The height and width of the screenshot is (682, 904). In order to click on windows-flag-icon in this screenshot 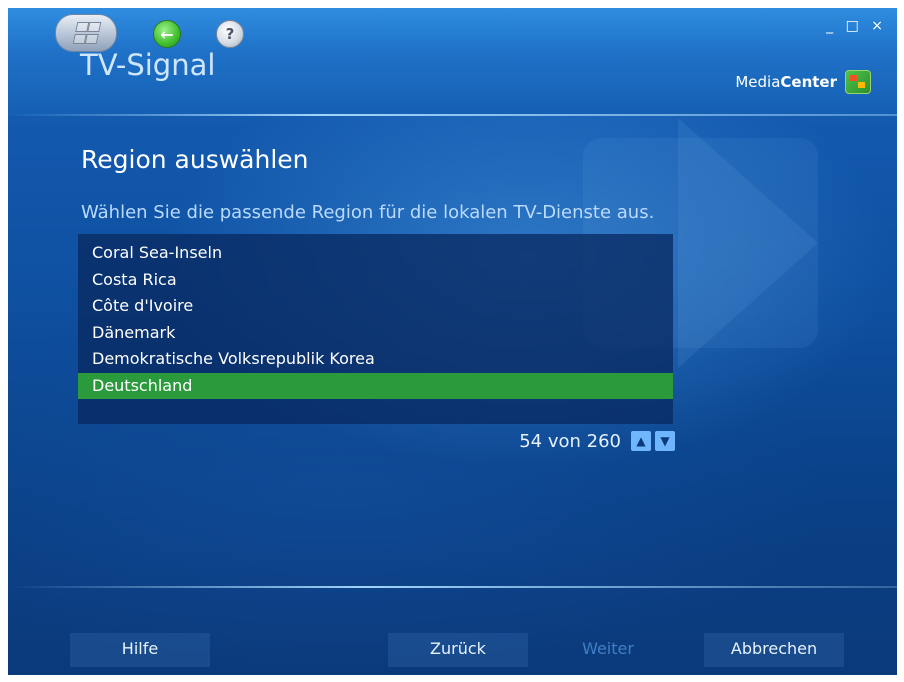, I will do `click(858, 82)`.